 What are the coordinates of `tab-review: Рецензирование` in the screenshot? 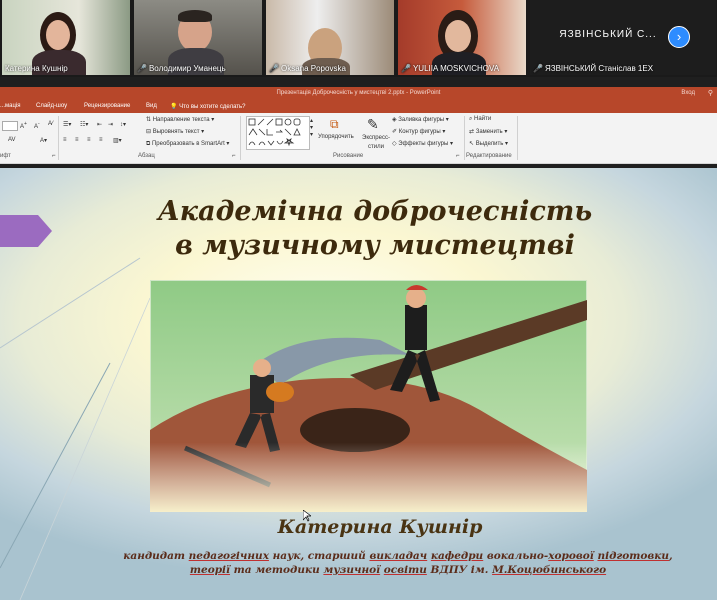 It's located at (107, 106).